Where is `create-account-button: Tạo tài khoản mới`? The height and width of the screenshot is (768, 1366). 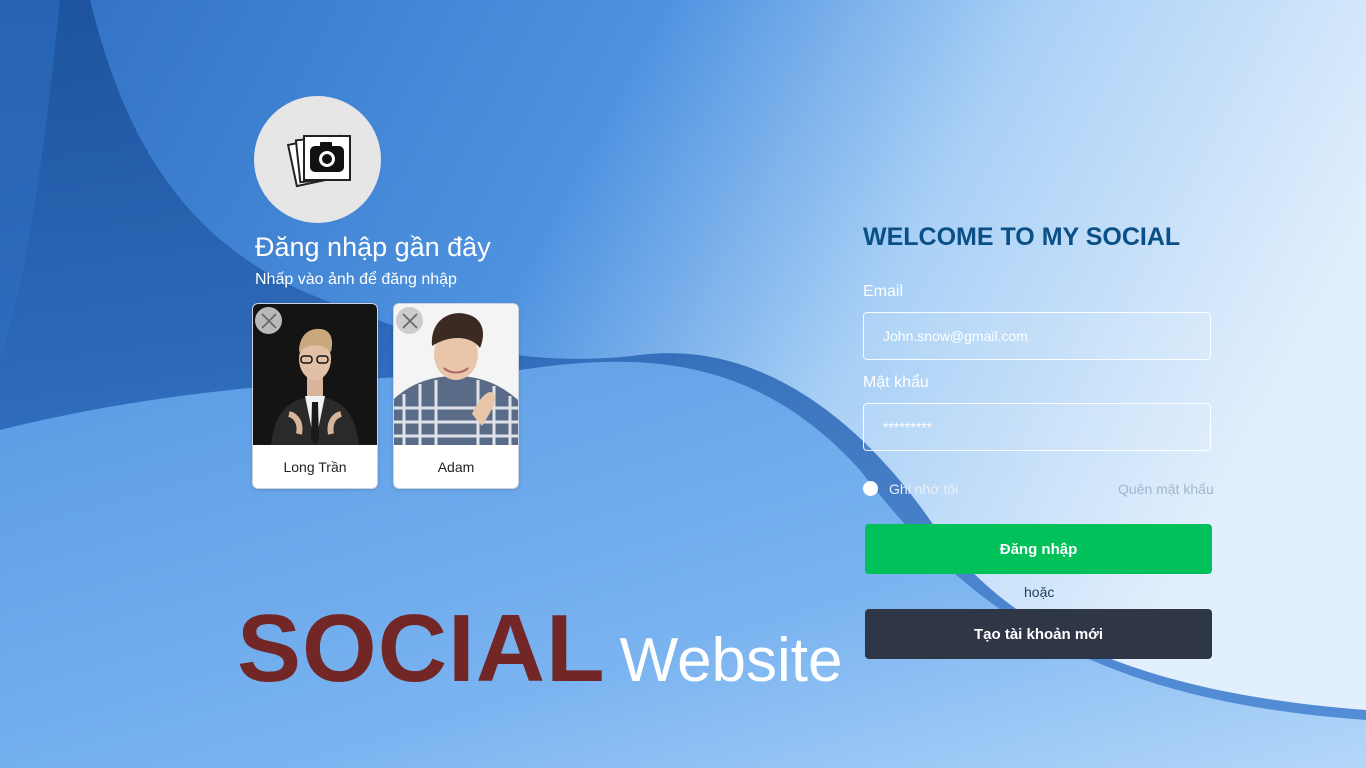
create-account-button: Tạo tài khoản mới is located at coordinates (1038, 634).